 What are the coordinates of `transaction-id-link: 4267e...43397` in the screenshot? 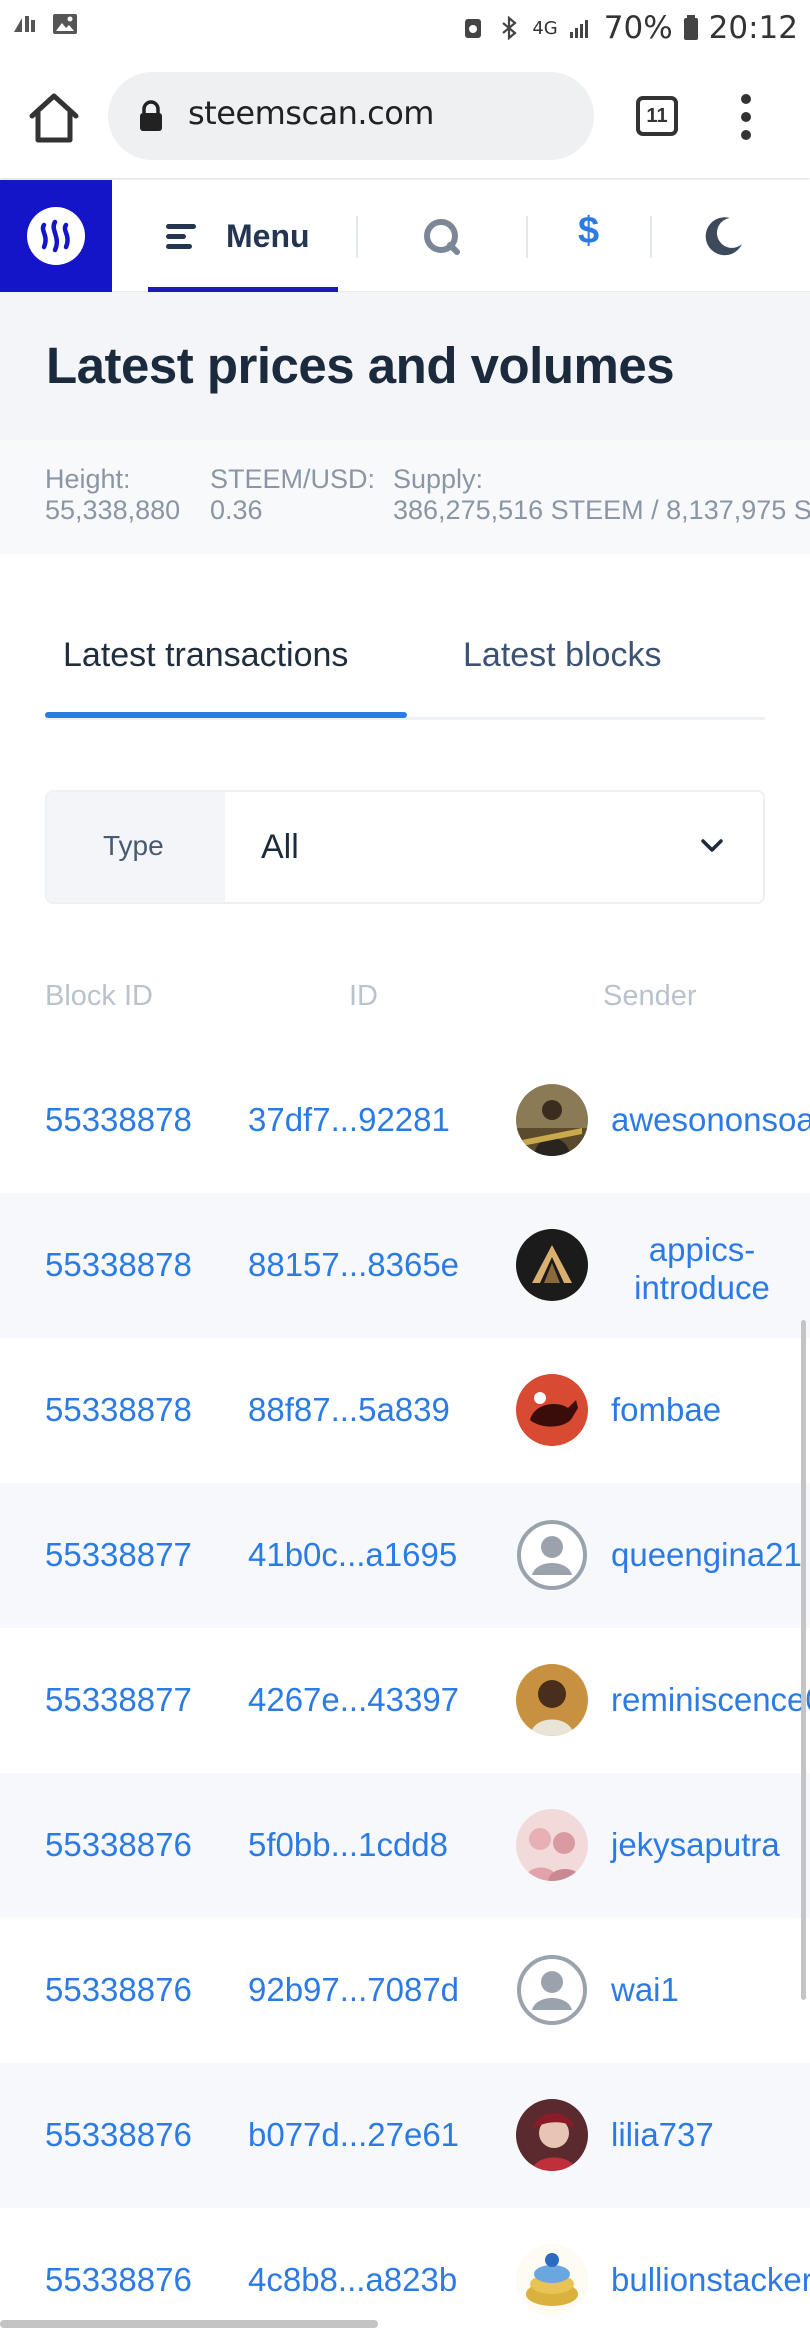 It's located at (353, 1700).